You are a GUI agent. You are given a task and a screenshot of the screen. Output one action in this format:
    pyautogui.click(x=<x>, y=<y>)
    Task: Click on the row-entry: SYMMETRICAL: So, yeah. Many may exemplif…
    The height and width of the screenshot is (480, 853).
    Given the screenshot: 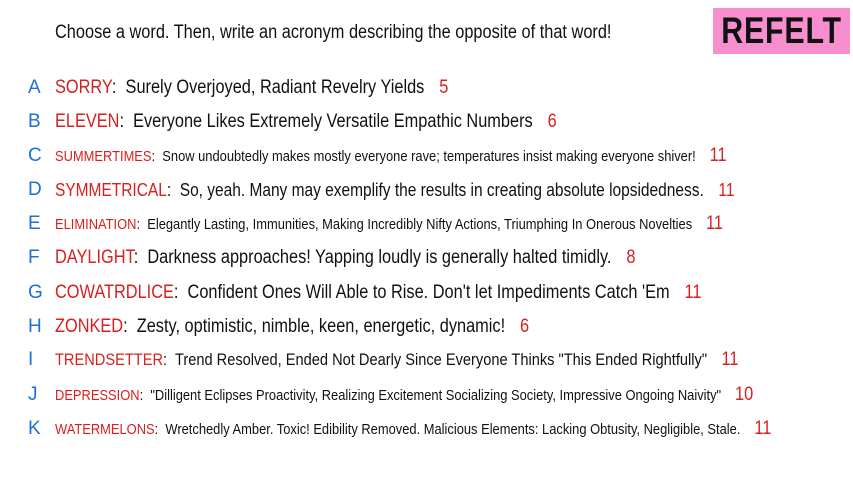 What is the action you would take?
    pyautogui.click(x=395, y=189)
    